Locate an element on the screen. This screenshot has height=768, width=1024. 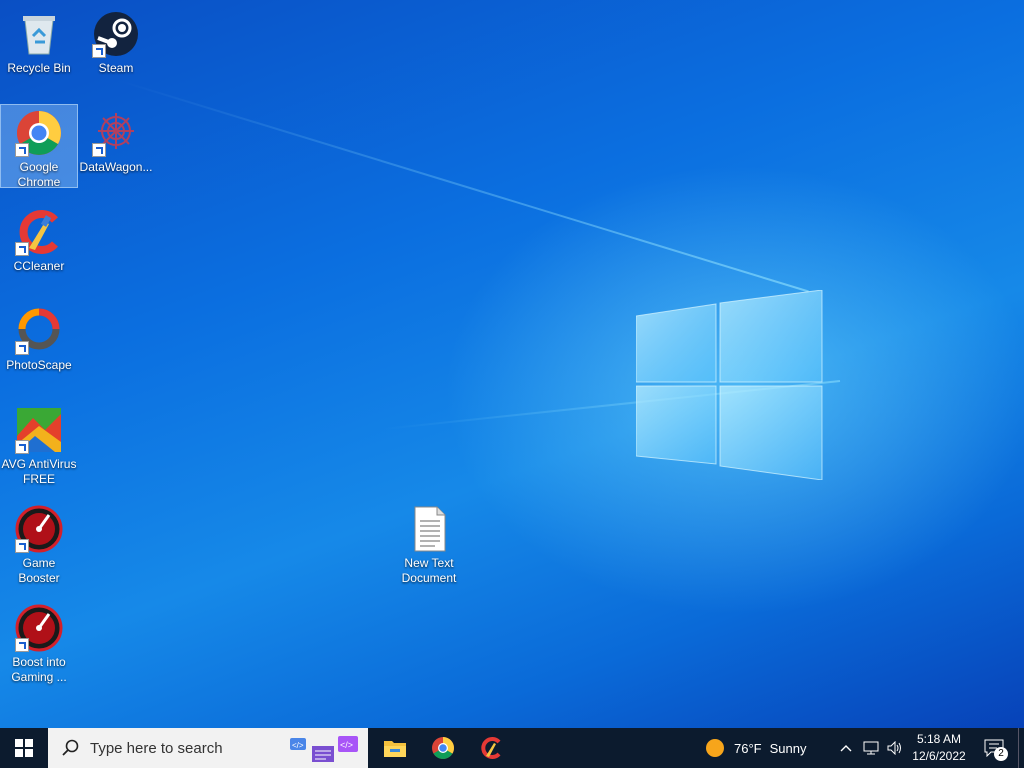
volume-icon is located at coordinates (894, 748).